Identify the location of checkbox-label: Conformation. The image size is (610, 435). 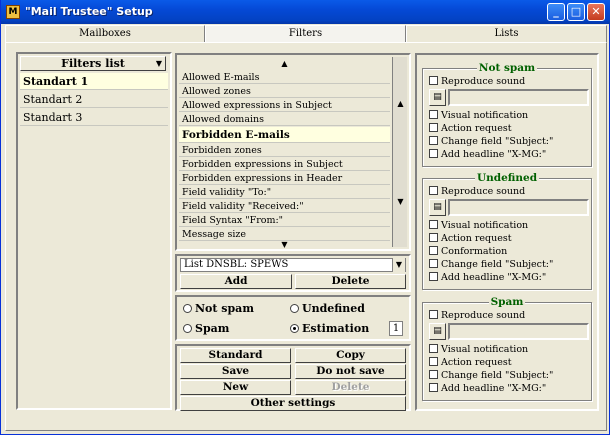
(474, 251).